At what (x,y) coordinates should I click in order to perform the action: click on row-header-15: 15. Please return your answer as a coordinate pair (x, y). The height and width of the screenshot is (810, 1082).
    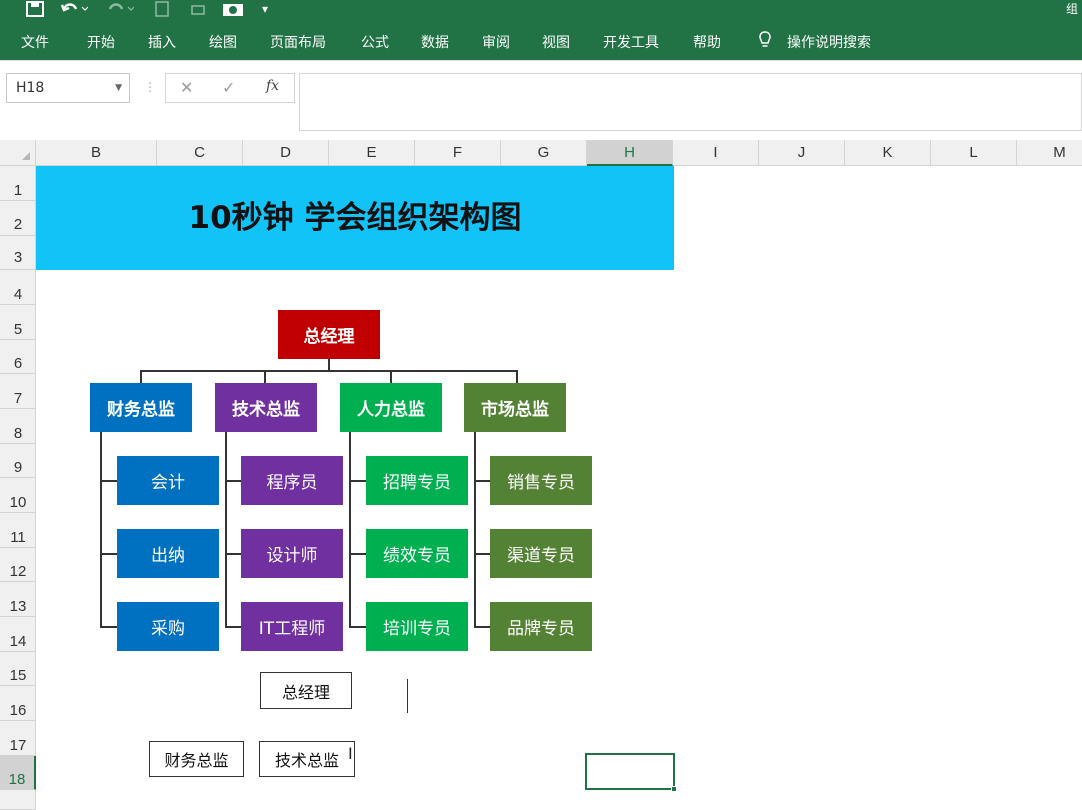
    Looking at the image, I should click on (18, 669).